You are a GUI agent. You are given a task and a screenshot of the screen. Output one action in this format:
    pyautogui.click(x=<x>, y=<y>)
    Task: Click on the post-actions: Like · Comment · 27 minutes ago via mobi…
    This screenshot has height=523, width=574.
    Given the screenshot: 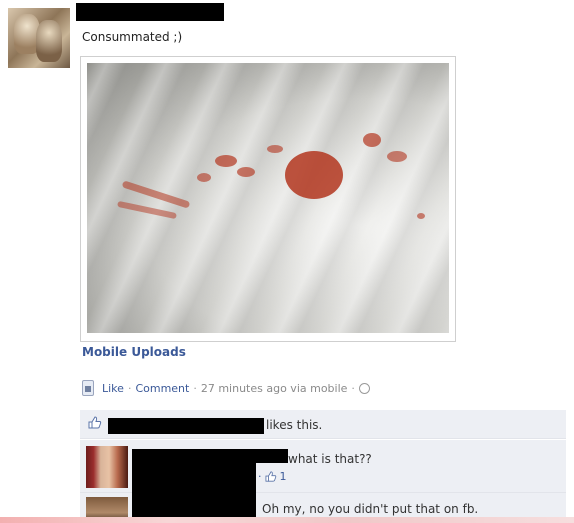 What is the action you would take?
    pyautogui.click(x=226, y=388)
    